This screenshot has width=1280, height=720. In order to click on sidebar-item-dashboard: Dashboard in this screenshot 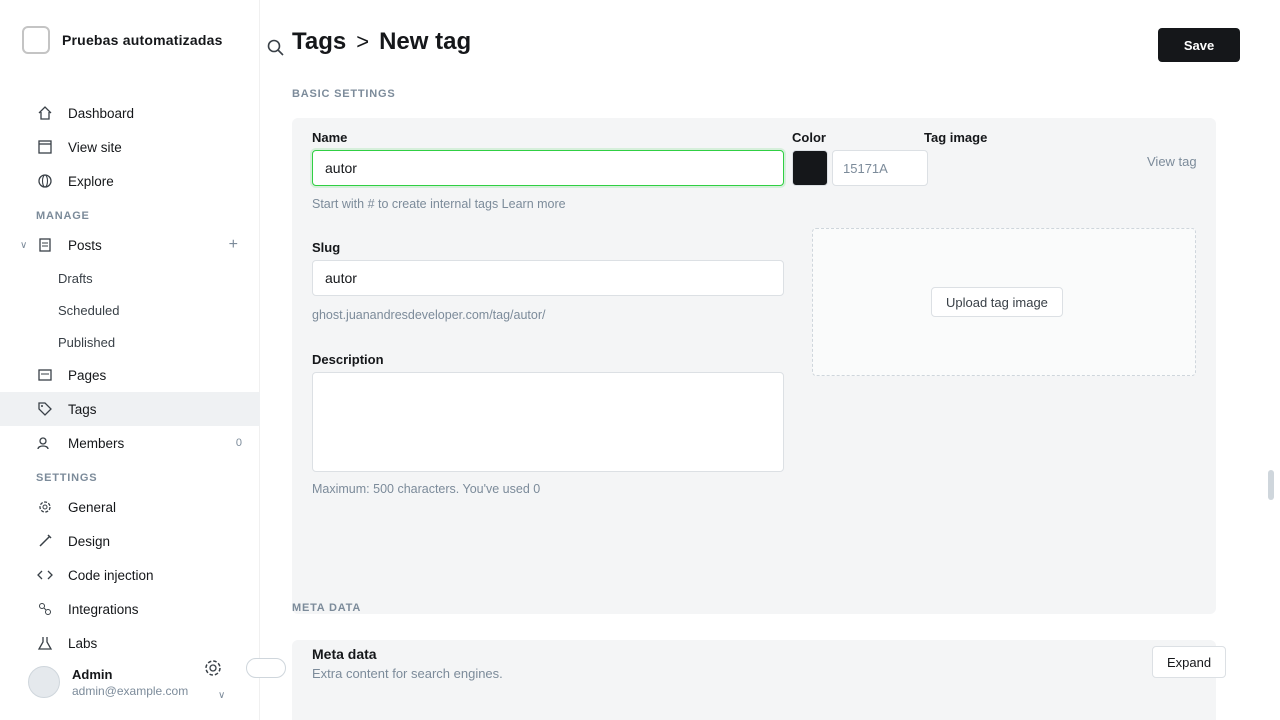, I will do `click(130, 113)`.